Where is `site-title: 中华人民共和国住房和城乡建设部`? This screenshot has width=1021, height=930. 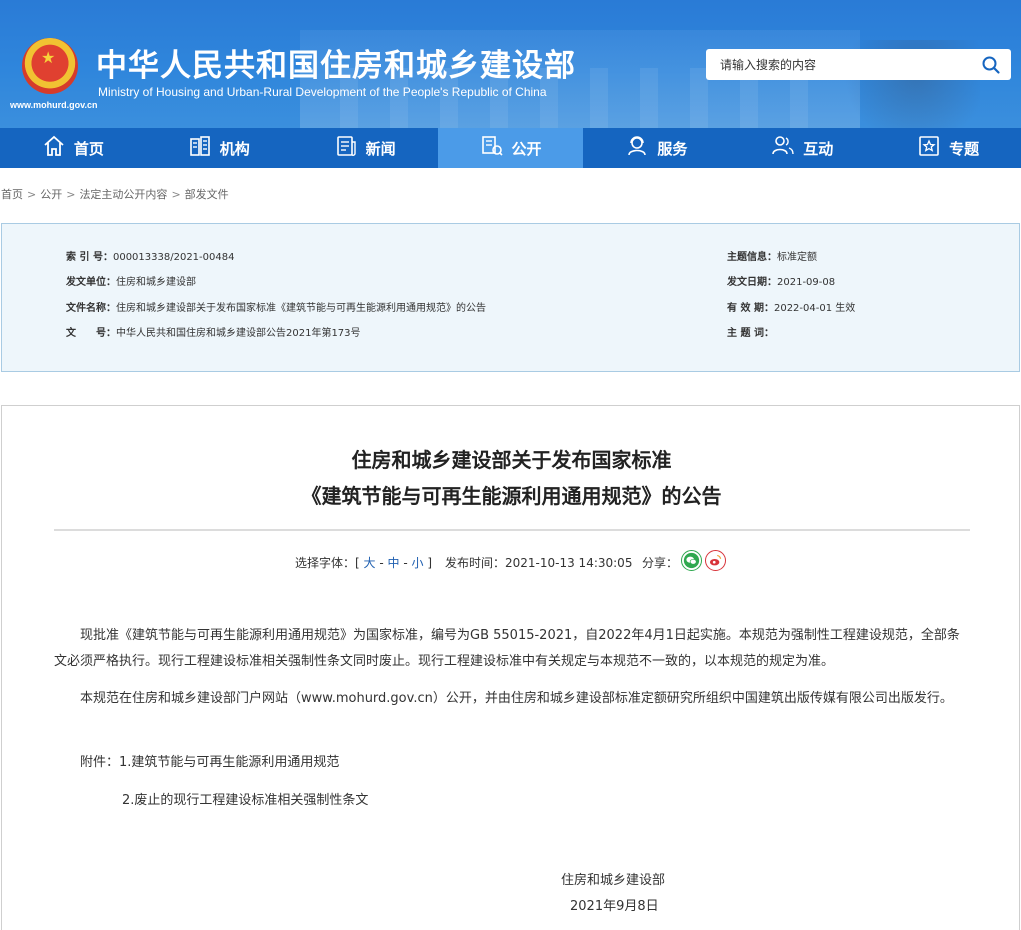
site-title: 中华人民共和国住房和城乡建设部 is located at coordinates (336, 66).